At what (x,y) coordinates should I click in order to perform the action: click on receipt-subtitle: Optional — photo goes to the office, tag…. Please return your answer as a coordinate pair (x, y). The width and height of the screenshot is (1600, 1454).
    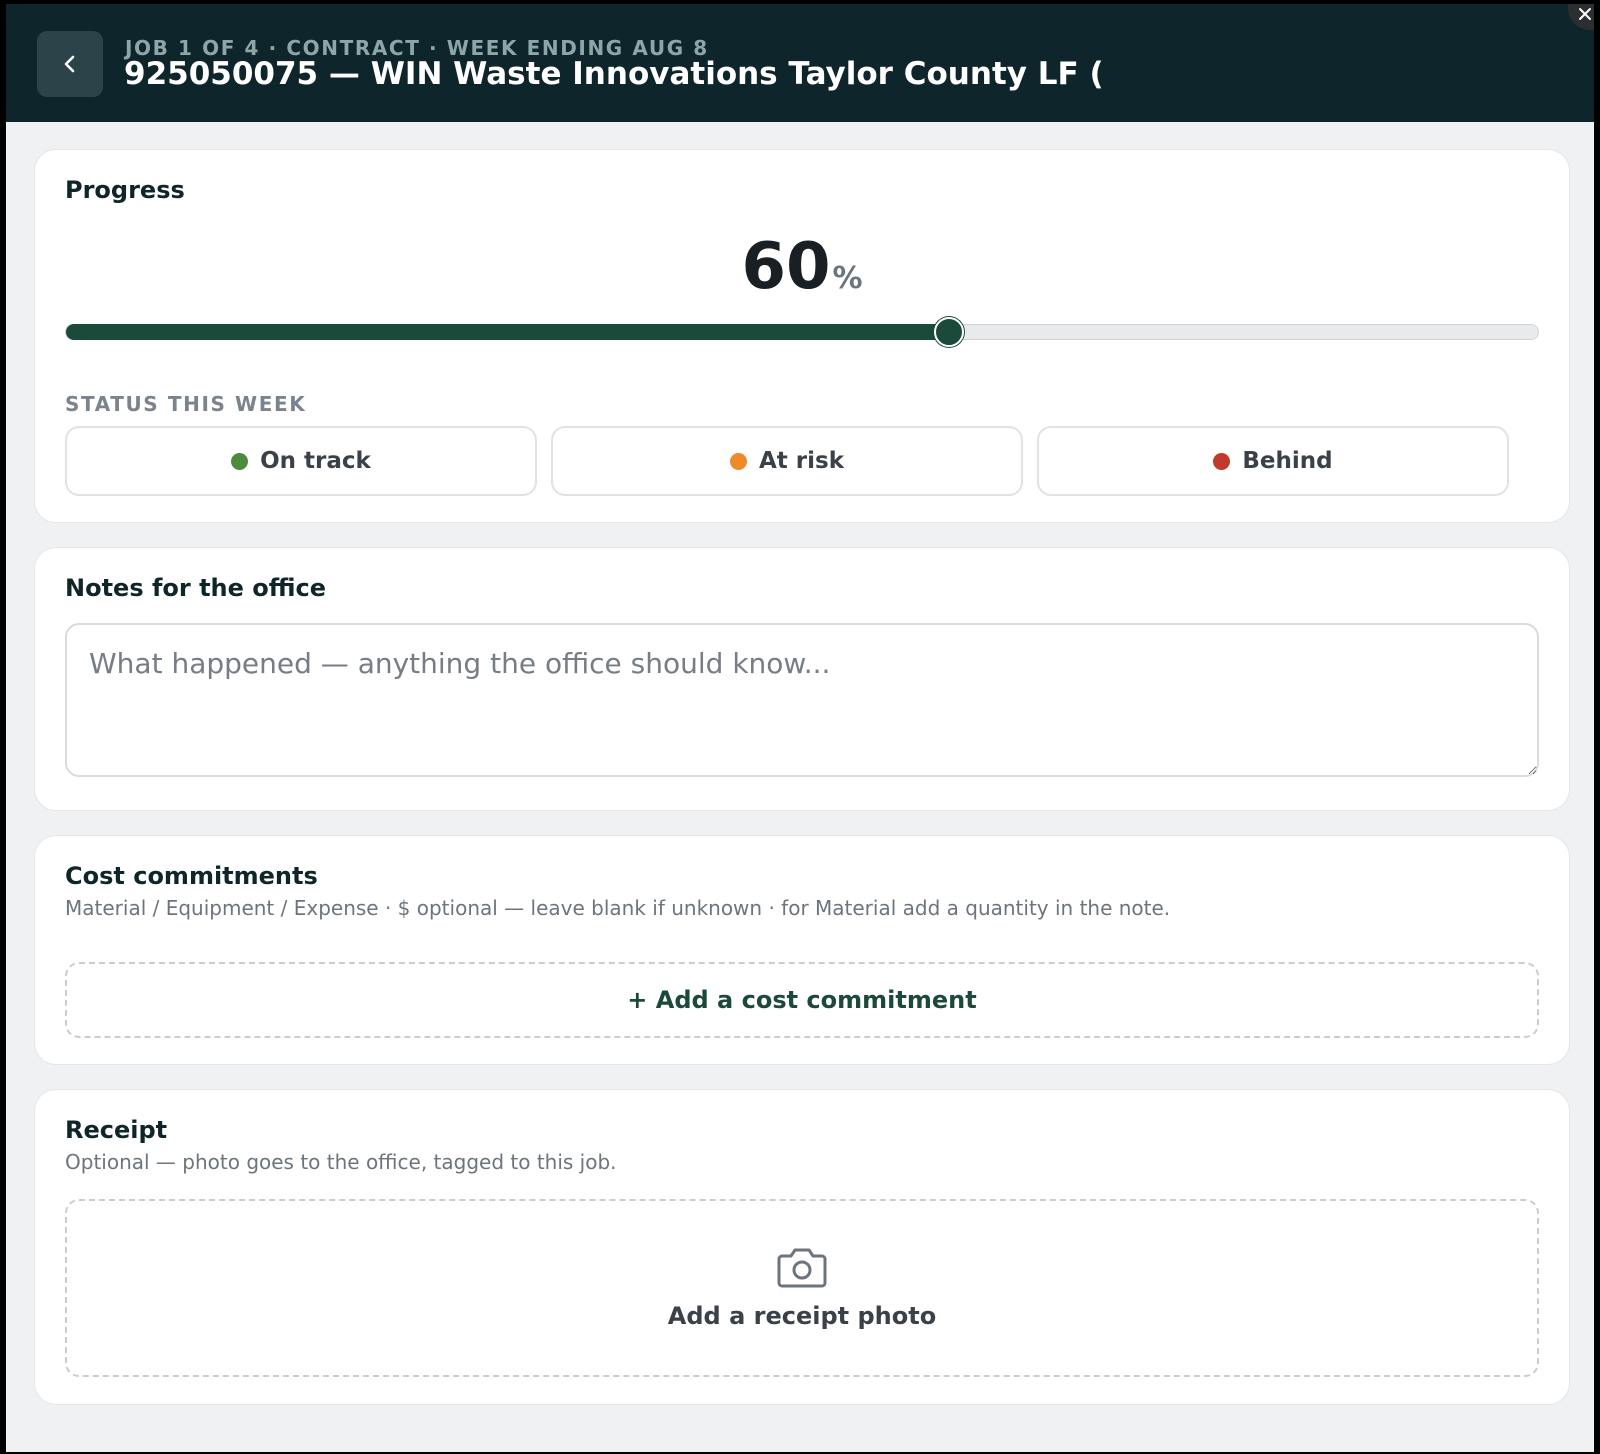
    Looking at the image, I should click on (341, 1162).